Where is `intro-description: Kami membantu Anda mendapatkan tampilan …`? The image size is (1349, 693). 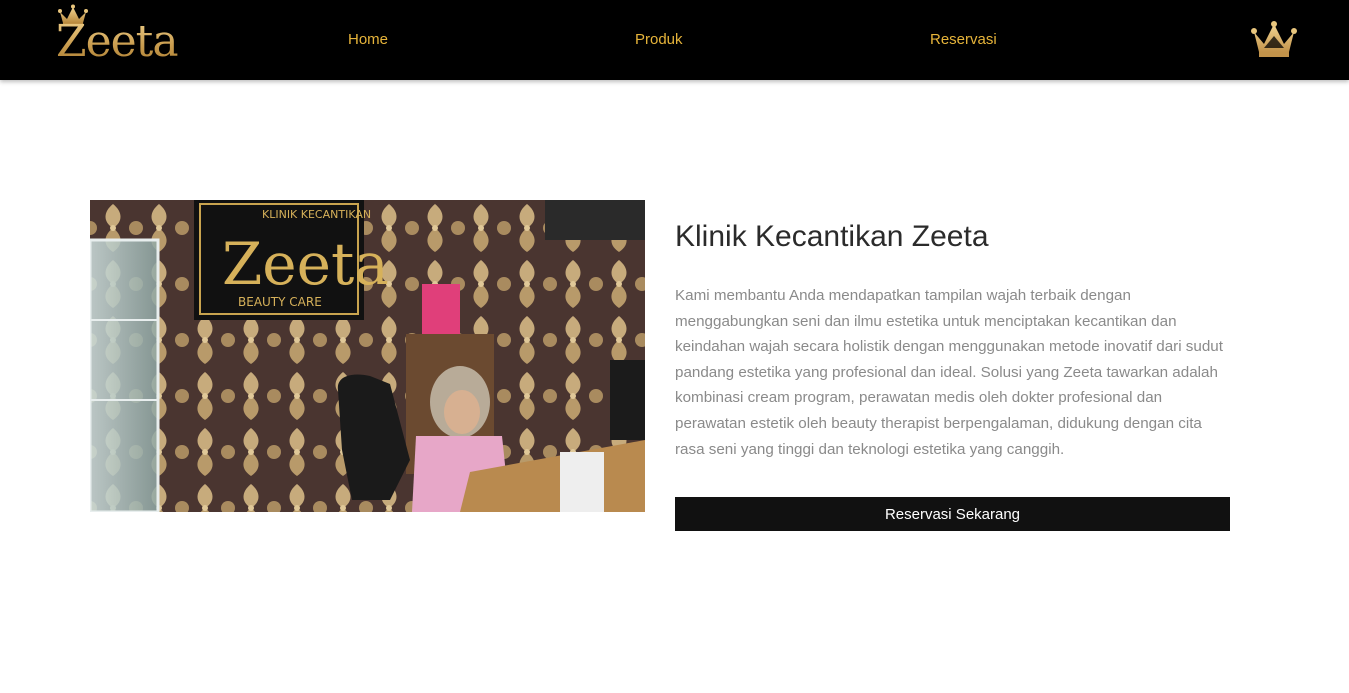
intro-description: Kami membantu Anda mendapatkan tampilan … is located at coordinates (949, 372).